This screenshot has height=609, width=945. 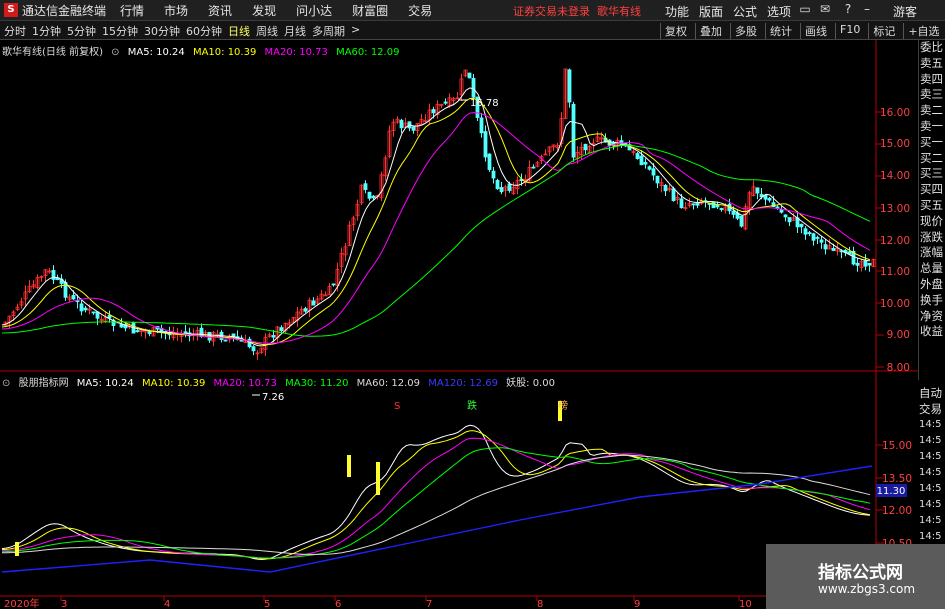 What do you see at coordinates (317, 383) in the screenshot?
I see `ind-legend-ma30: MA30: 11.20` at bounding box center [317, 383].